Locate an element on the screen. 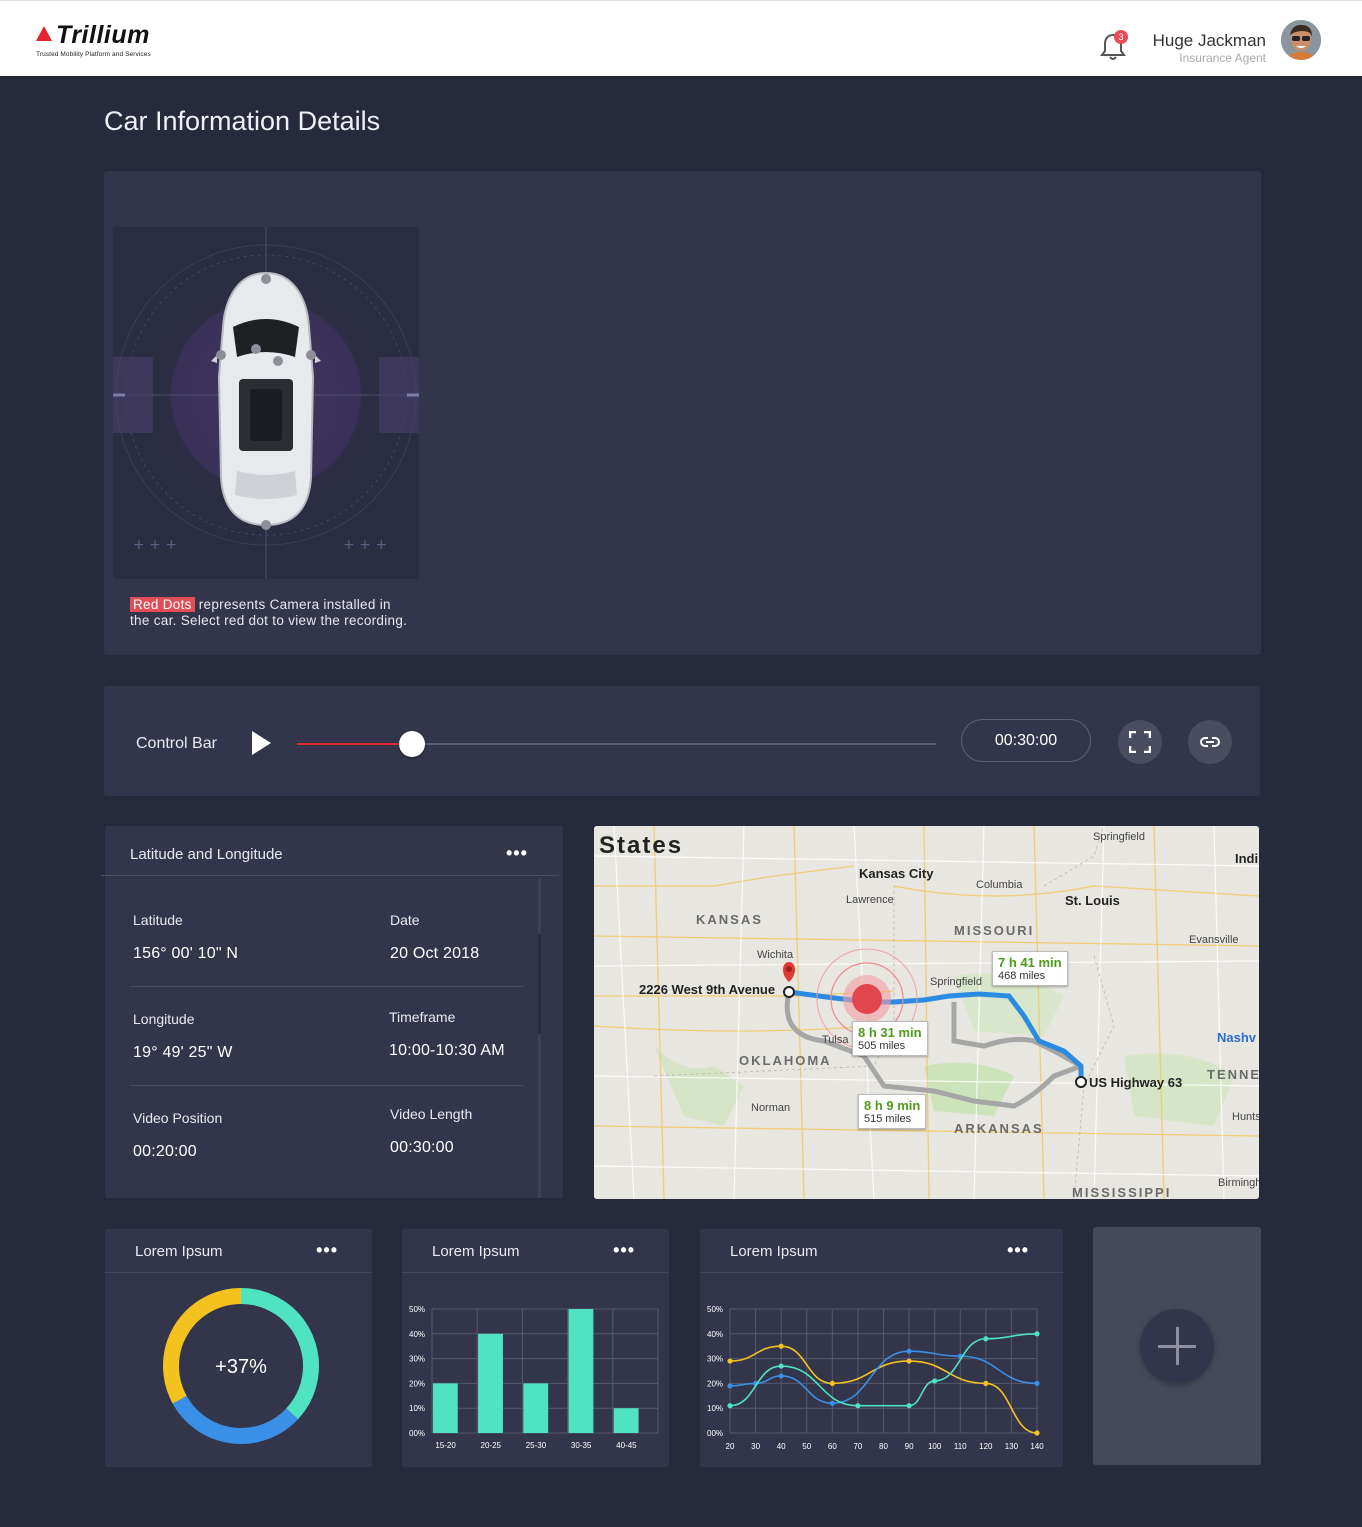 This screenshot has width=1362, height=1527. control-bar: Control Bar 00:30:00 is located at coordinates (682, 741).